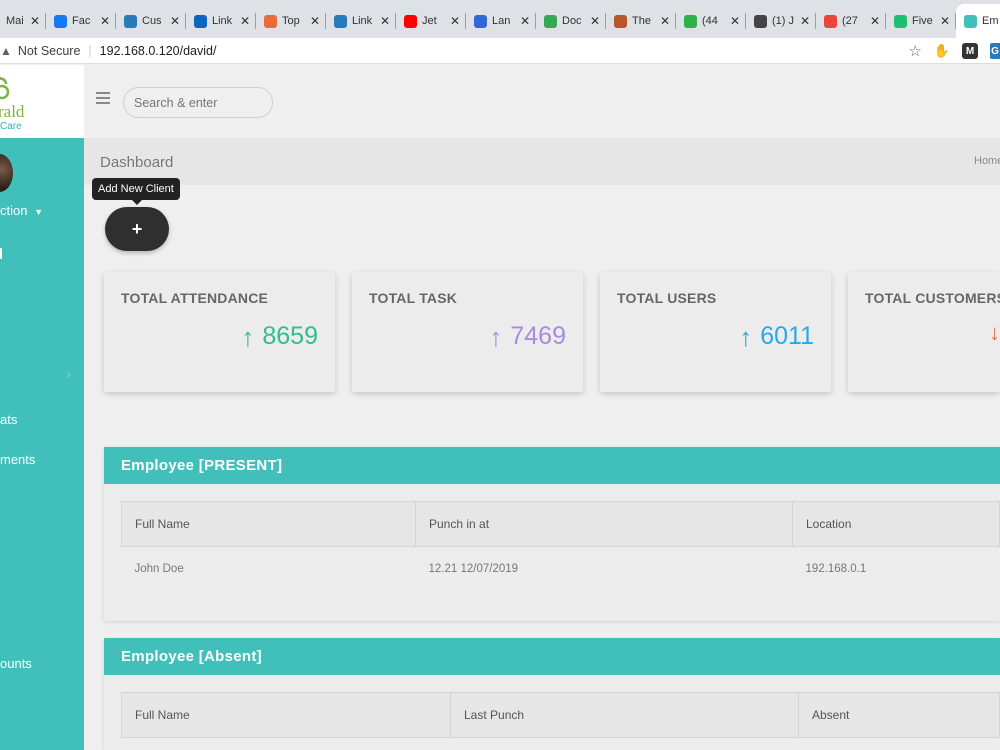 This screenshot has height=750, width=1000. I want to click on browser-tab: The ✕, so click(641, 21).